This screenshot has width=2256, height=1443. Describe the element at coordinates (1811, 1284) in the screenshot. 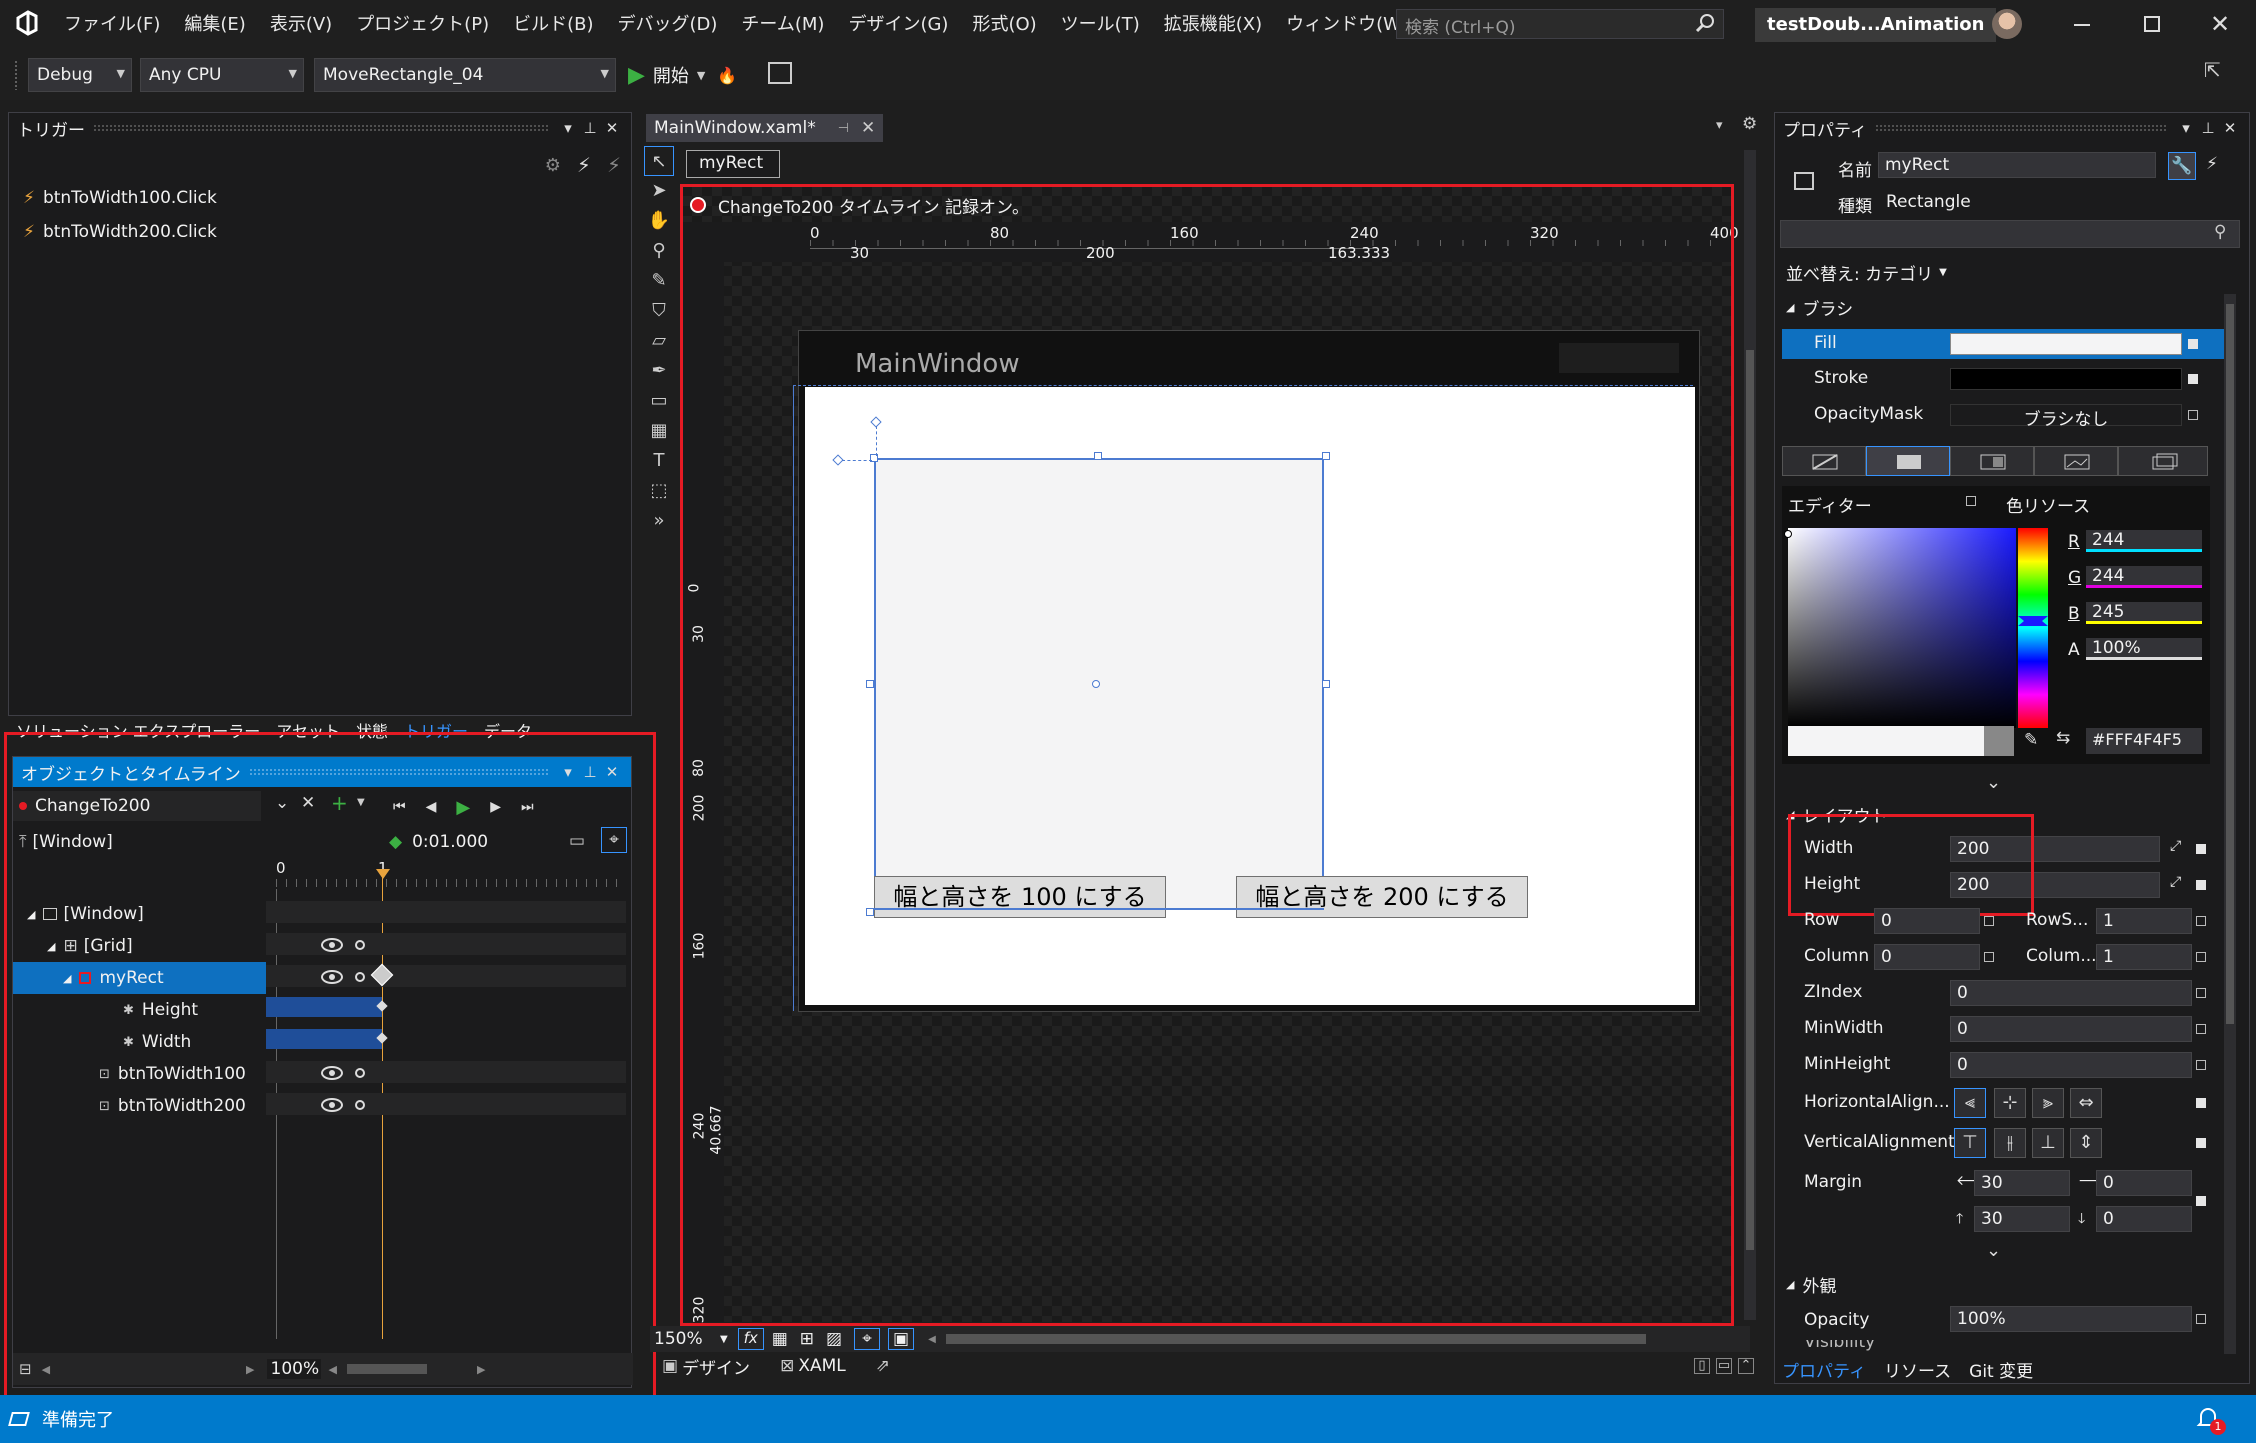

I see `appearance-section-header: ◢ 外観` at that location.